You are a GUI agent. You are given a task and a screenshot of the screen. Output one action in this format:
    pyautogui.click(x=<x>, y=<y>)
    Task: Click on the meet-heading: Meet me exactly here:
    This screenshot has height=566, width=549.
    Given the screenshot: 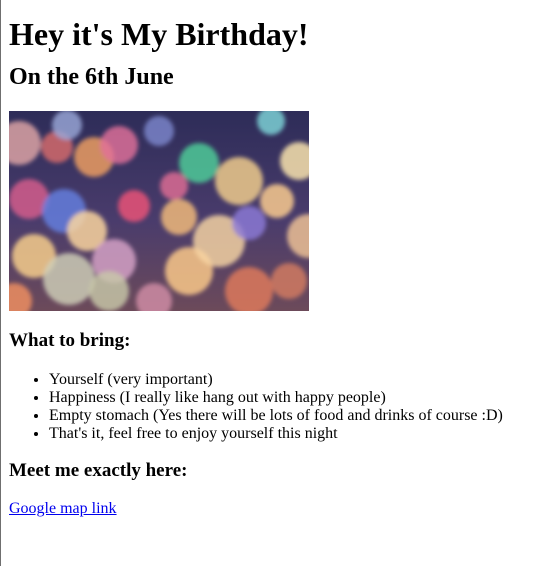 What is the action you would take?
    pyautogui.click(x=98, y=470)
    